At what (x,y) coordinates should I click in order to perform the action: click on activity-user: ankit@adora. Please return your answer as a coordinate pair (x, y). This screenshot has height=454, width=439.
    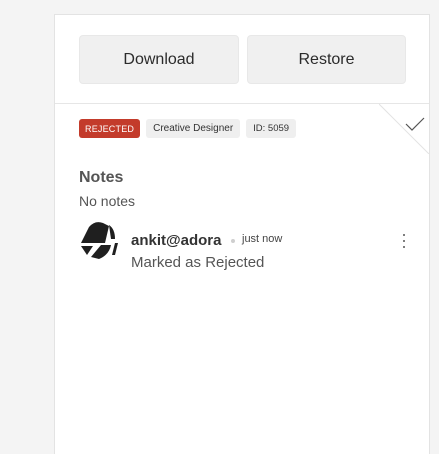
    Looking at the image, I should click on (176, 240).